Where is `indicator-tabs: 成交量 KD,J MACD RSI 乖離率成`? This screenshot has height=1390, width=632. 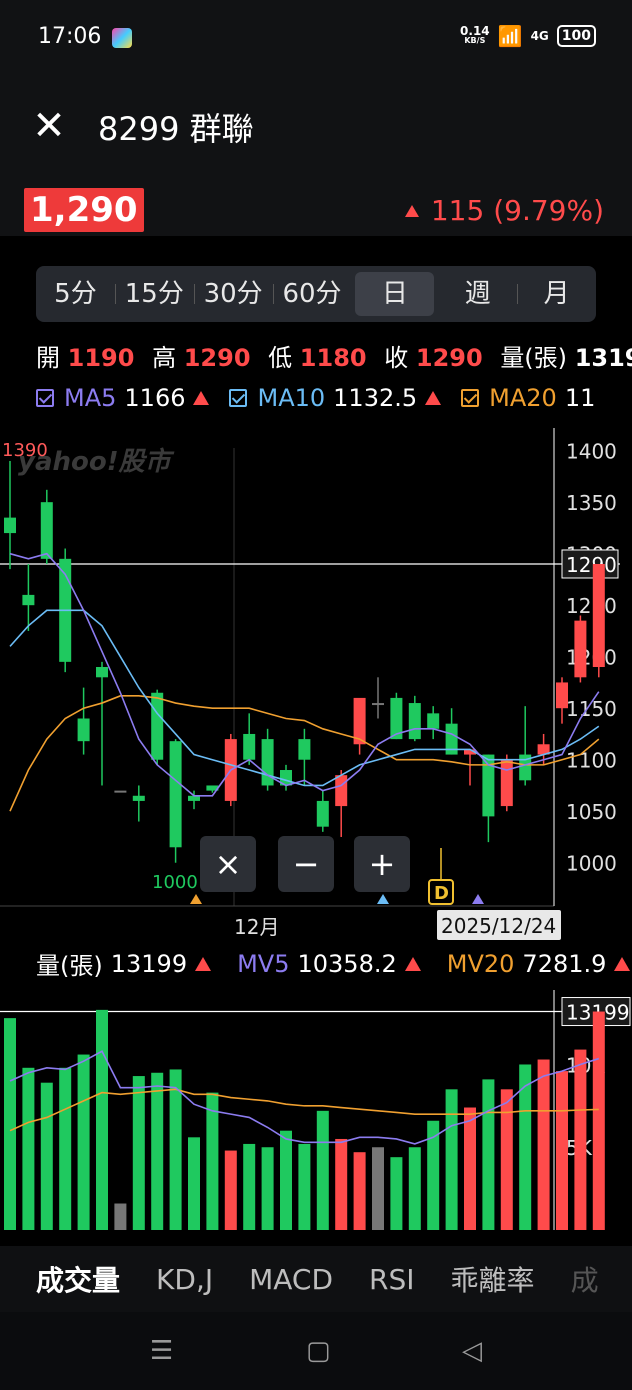 indicator-tabs: 成交量 KD,J MACD RSI 乖離率成 is located at coordinates (316, 1279).